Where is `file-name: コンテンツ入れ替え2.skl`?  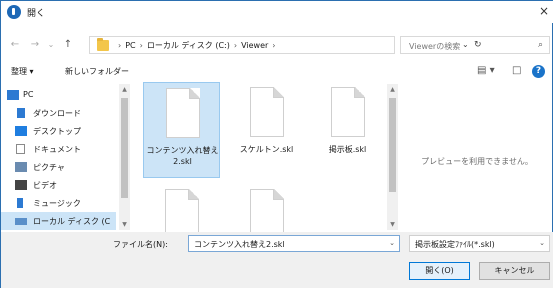
file-name: コンテンツ入れ替え2.skl is located at coordinates (182, 156).